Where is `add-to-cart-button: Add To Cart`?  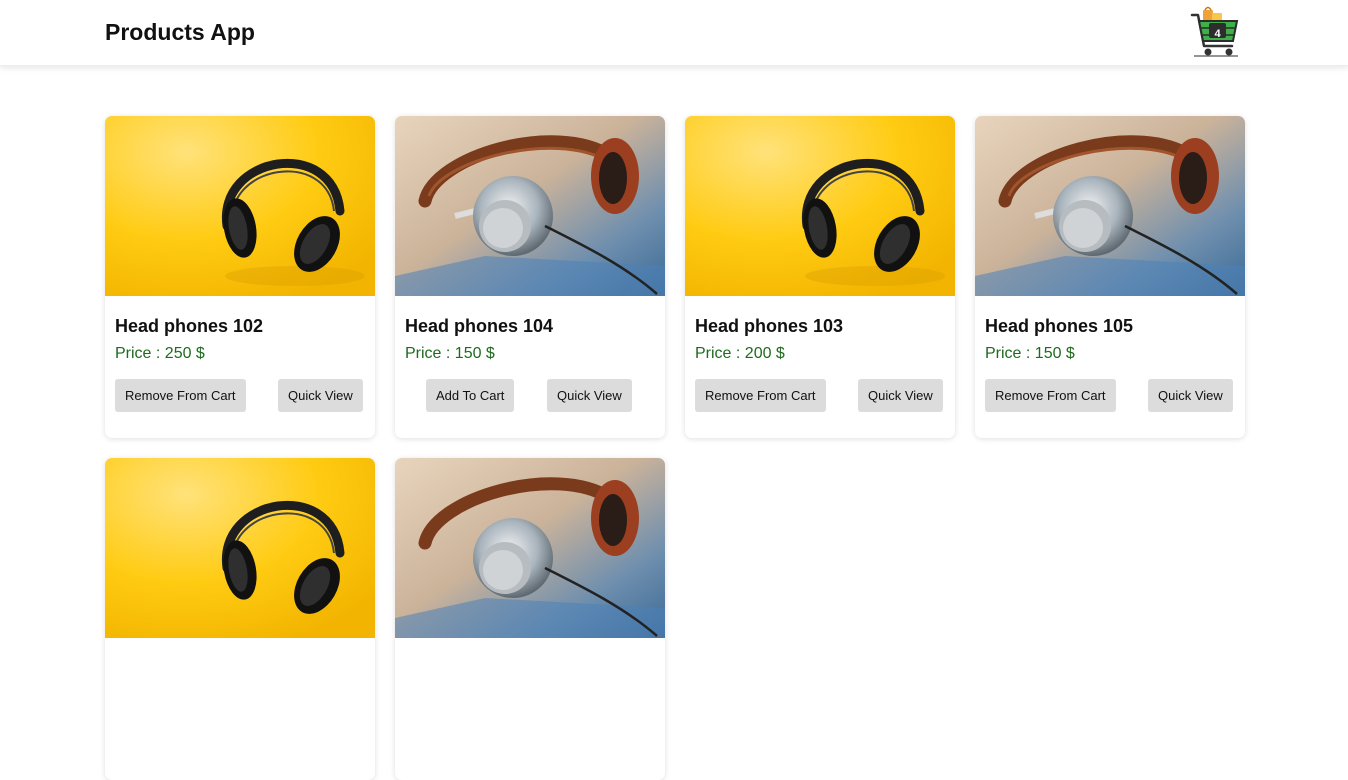
add-to-cart-button: Add To Cart is located at coordinates (470, 395).